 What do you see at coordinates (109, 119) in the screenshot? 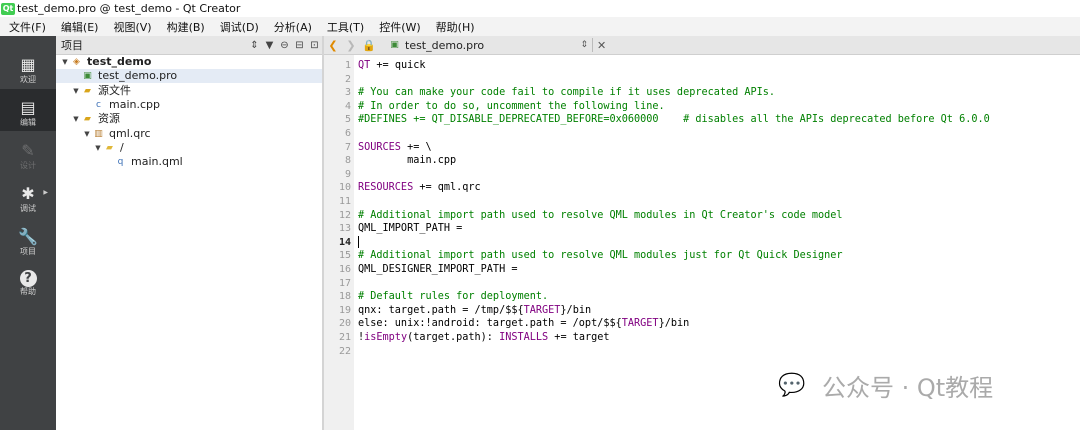
I see `tree-item-label: 资源` at bounding box center [109, 119].